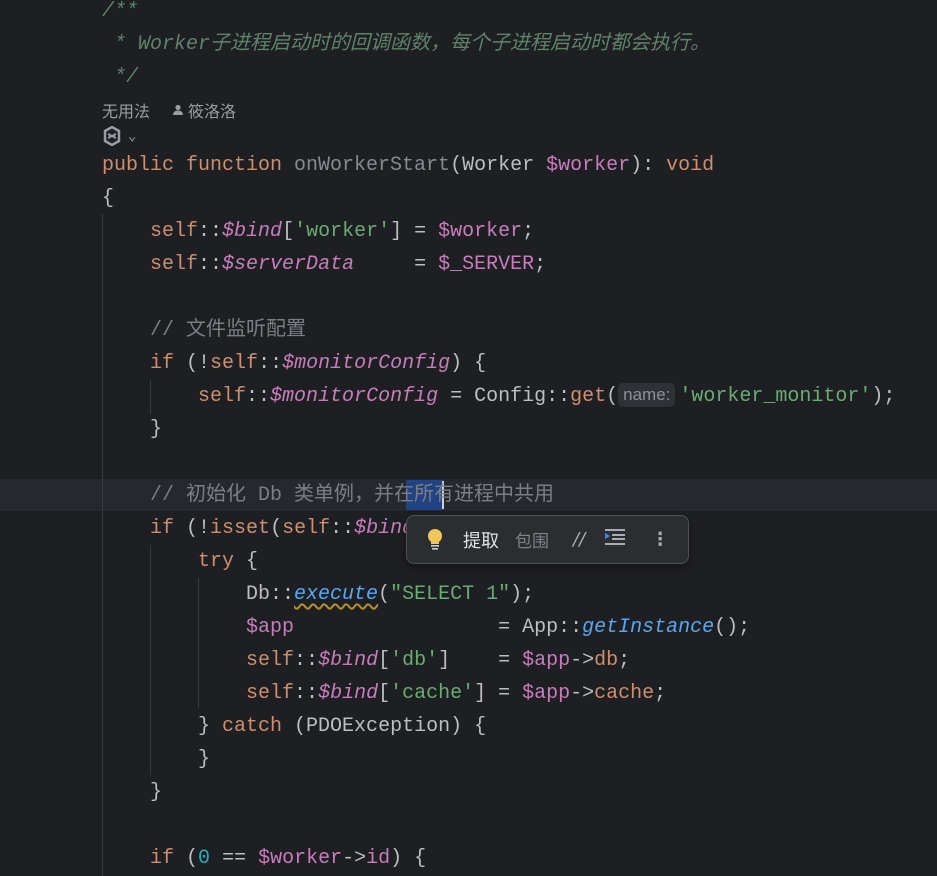 The width and height of the screenshot is (937, 876). I want to click on code-token: (Worker, so click(498, 165).